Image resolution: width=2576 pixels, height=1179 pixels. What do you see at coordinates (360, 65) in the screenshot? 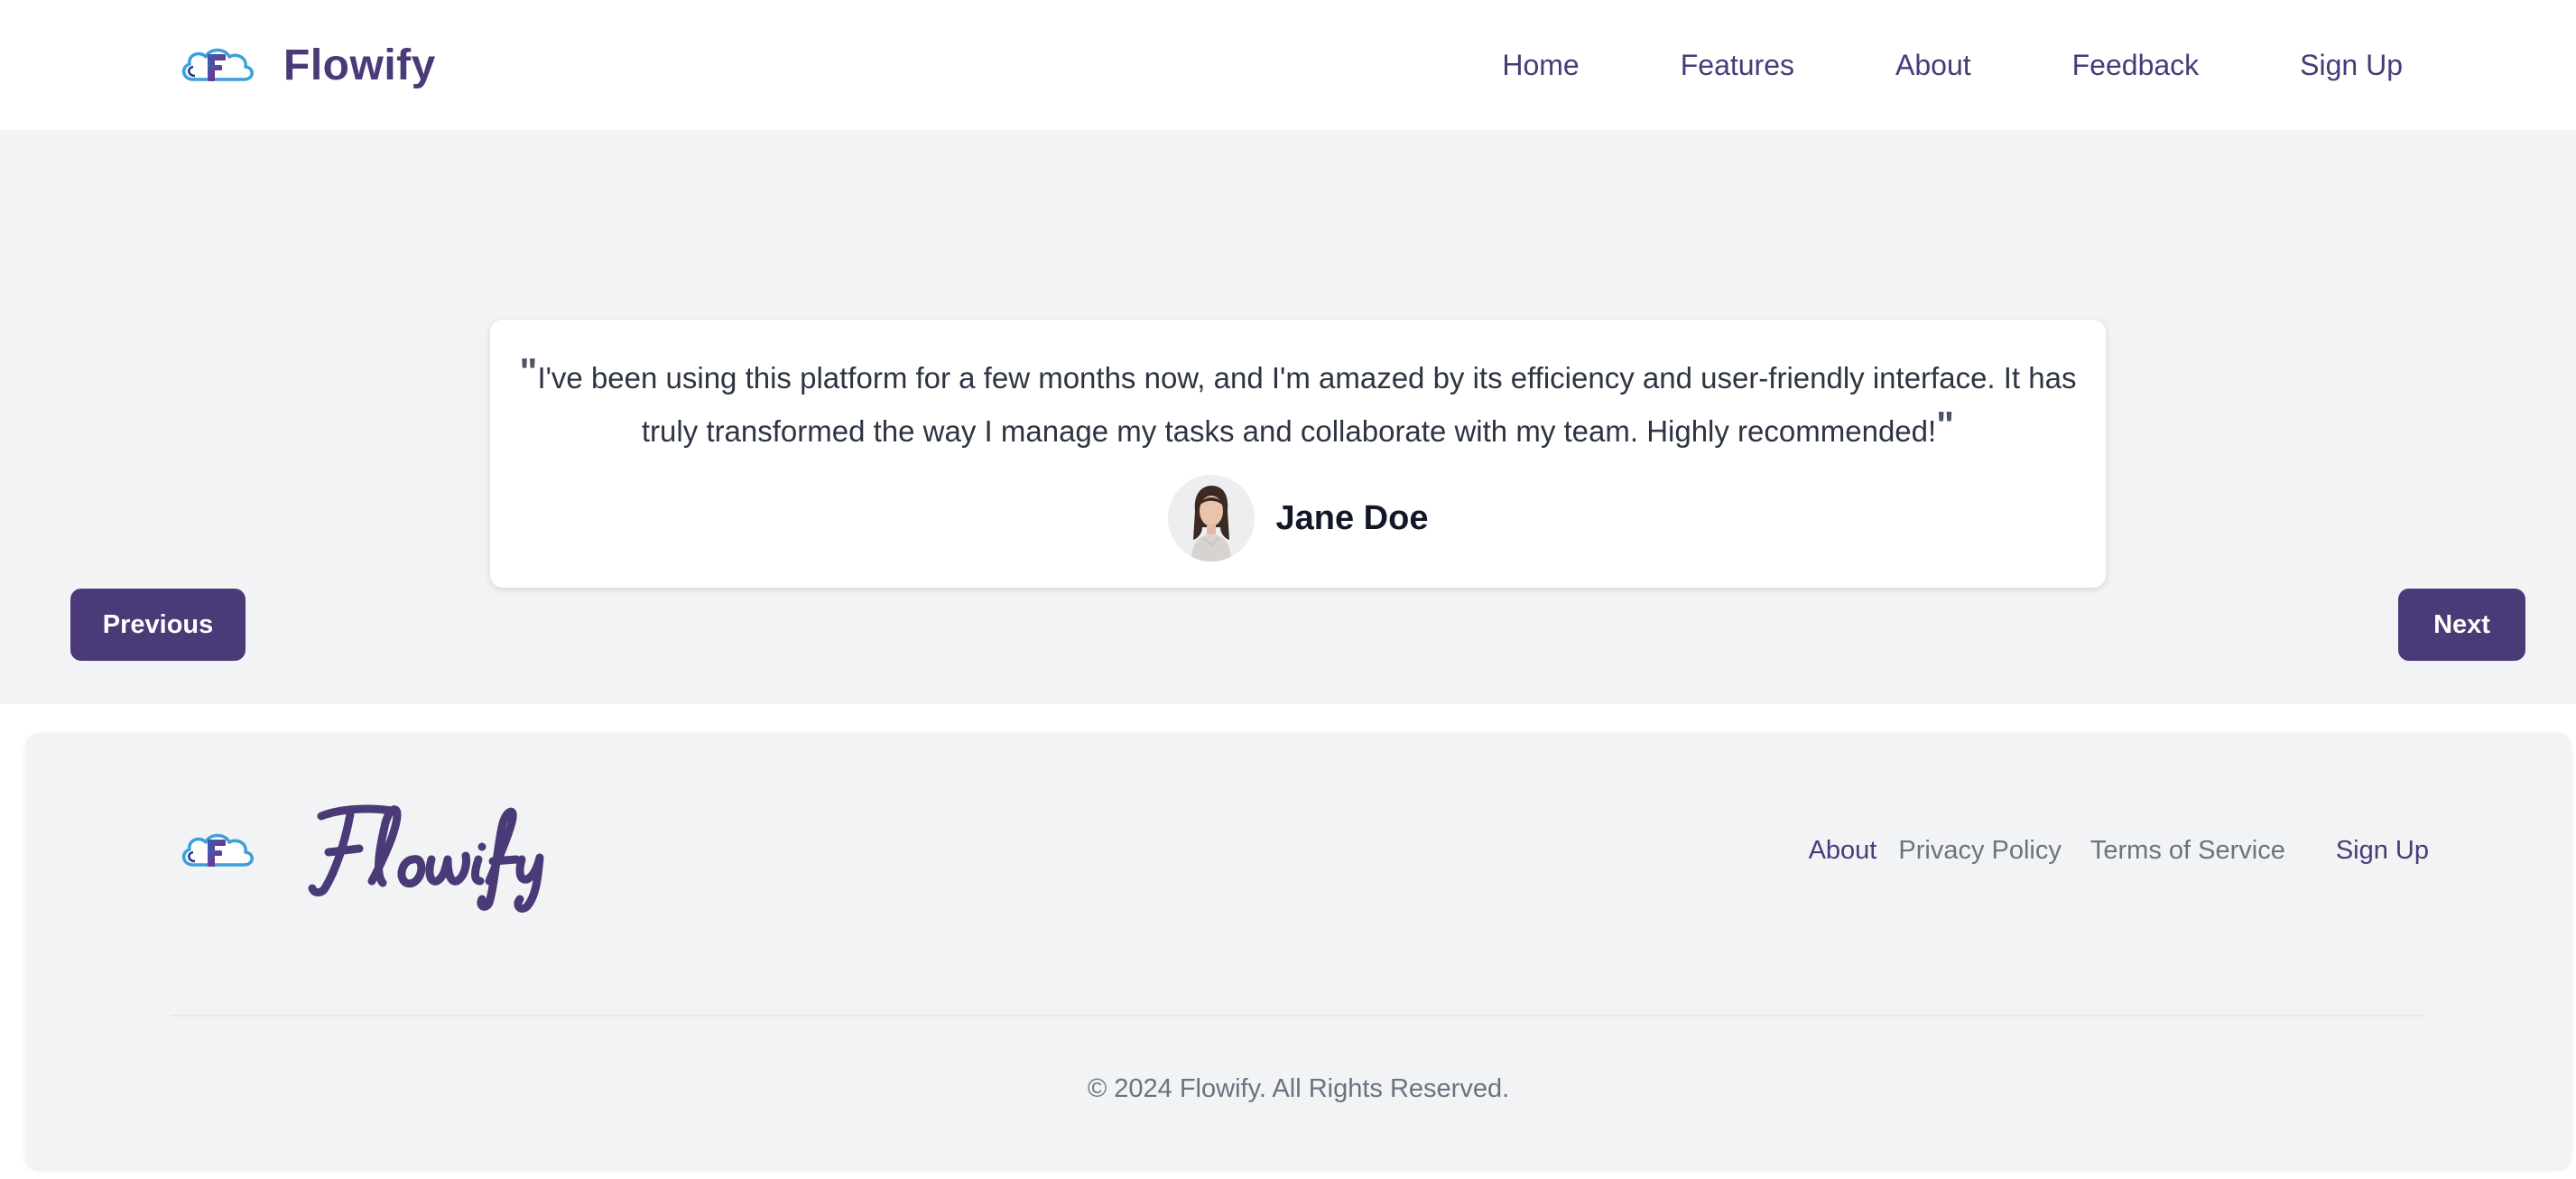
I see `brand-name: Flowify` at bounding box center [360, 65].